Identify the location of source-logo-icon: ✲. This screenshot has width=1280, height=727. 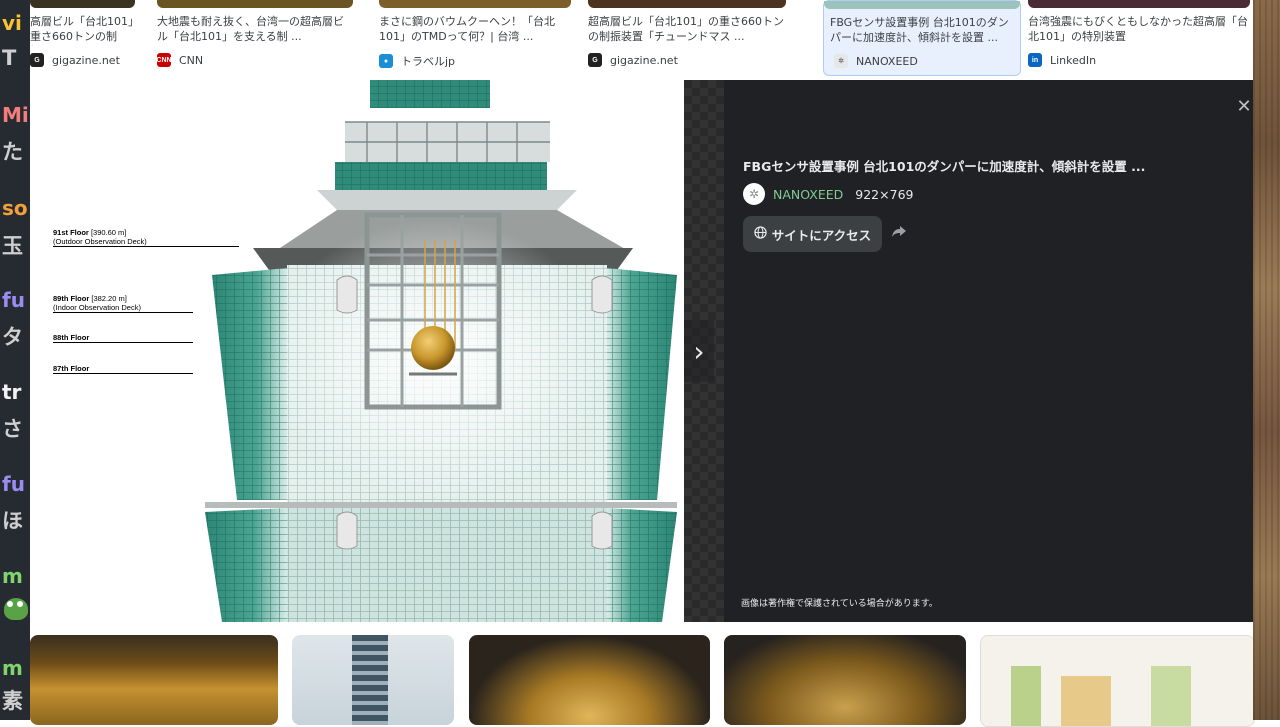
(754, 194).